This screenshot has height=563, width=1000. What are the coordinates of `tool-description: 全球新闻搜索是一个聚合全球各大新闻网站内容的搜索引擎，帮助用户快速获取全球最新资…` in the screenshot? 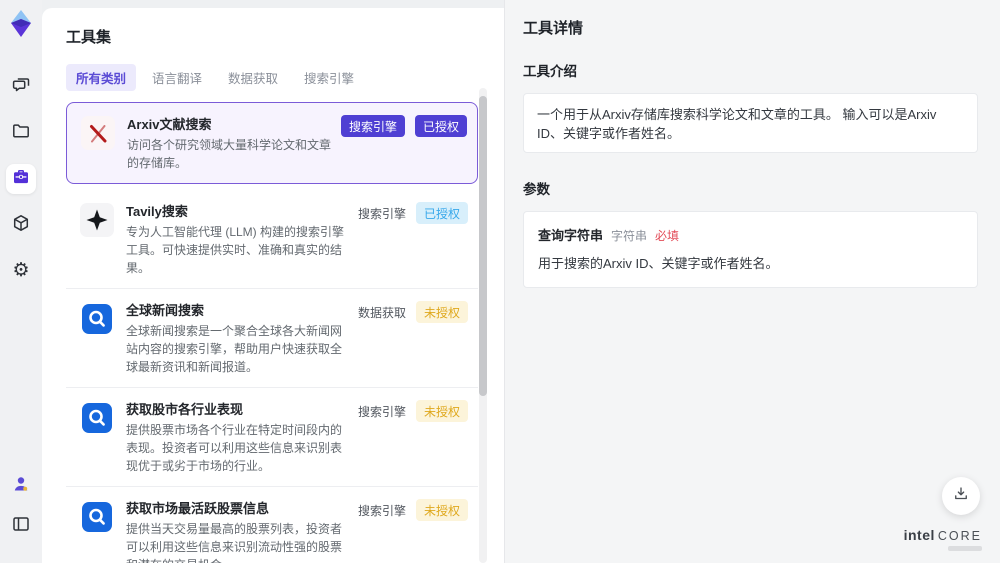 It's located at (234, 349).